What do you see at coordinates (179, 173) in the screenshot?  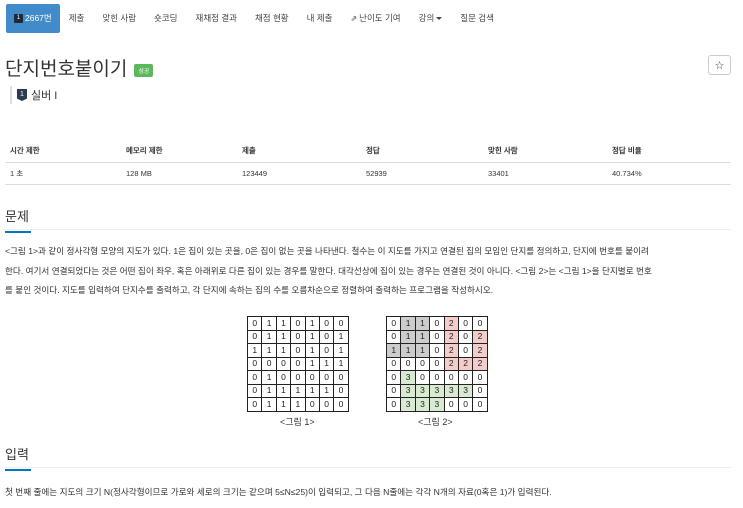 I see `memory-limit-value: 128 MB` at bounding box center [179, 173].